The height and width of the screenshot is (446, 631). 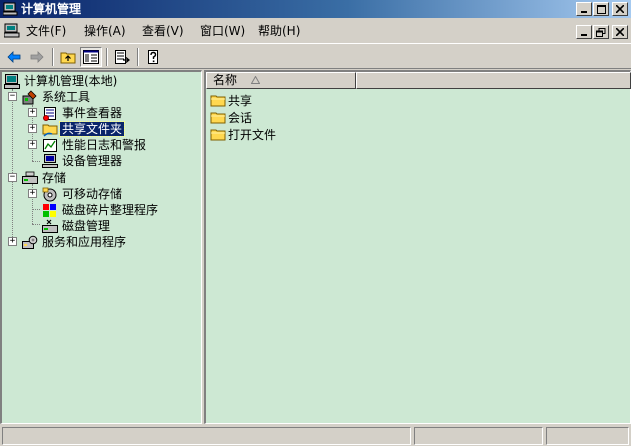 I want to click on tree-item-services-applications: 服务和应用程序, so click(x=75, y=242).